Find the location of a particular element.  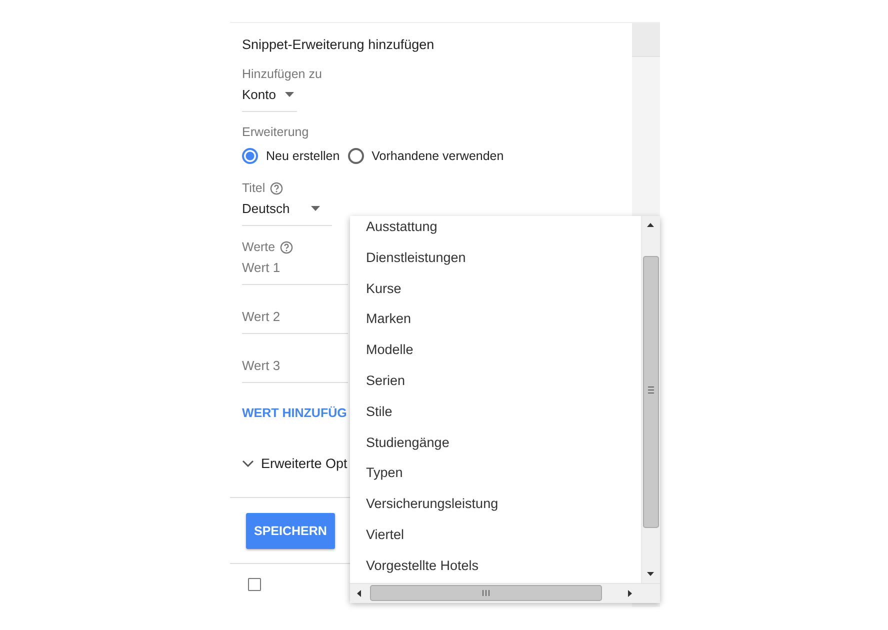

dropdown-option: Serien is located at coordinates (495, 386).